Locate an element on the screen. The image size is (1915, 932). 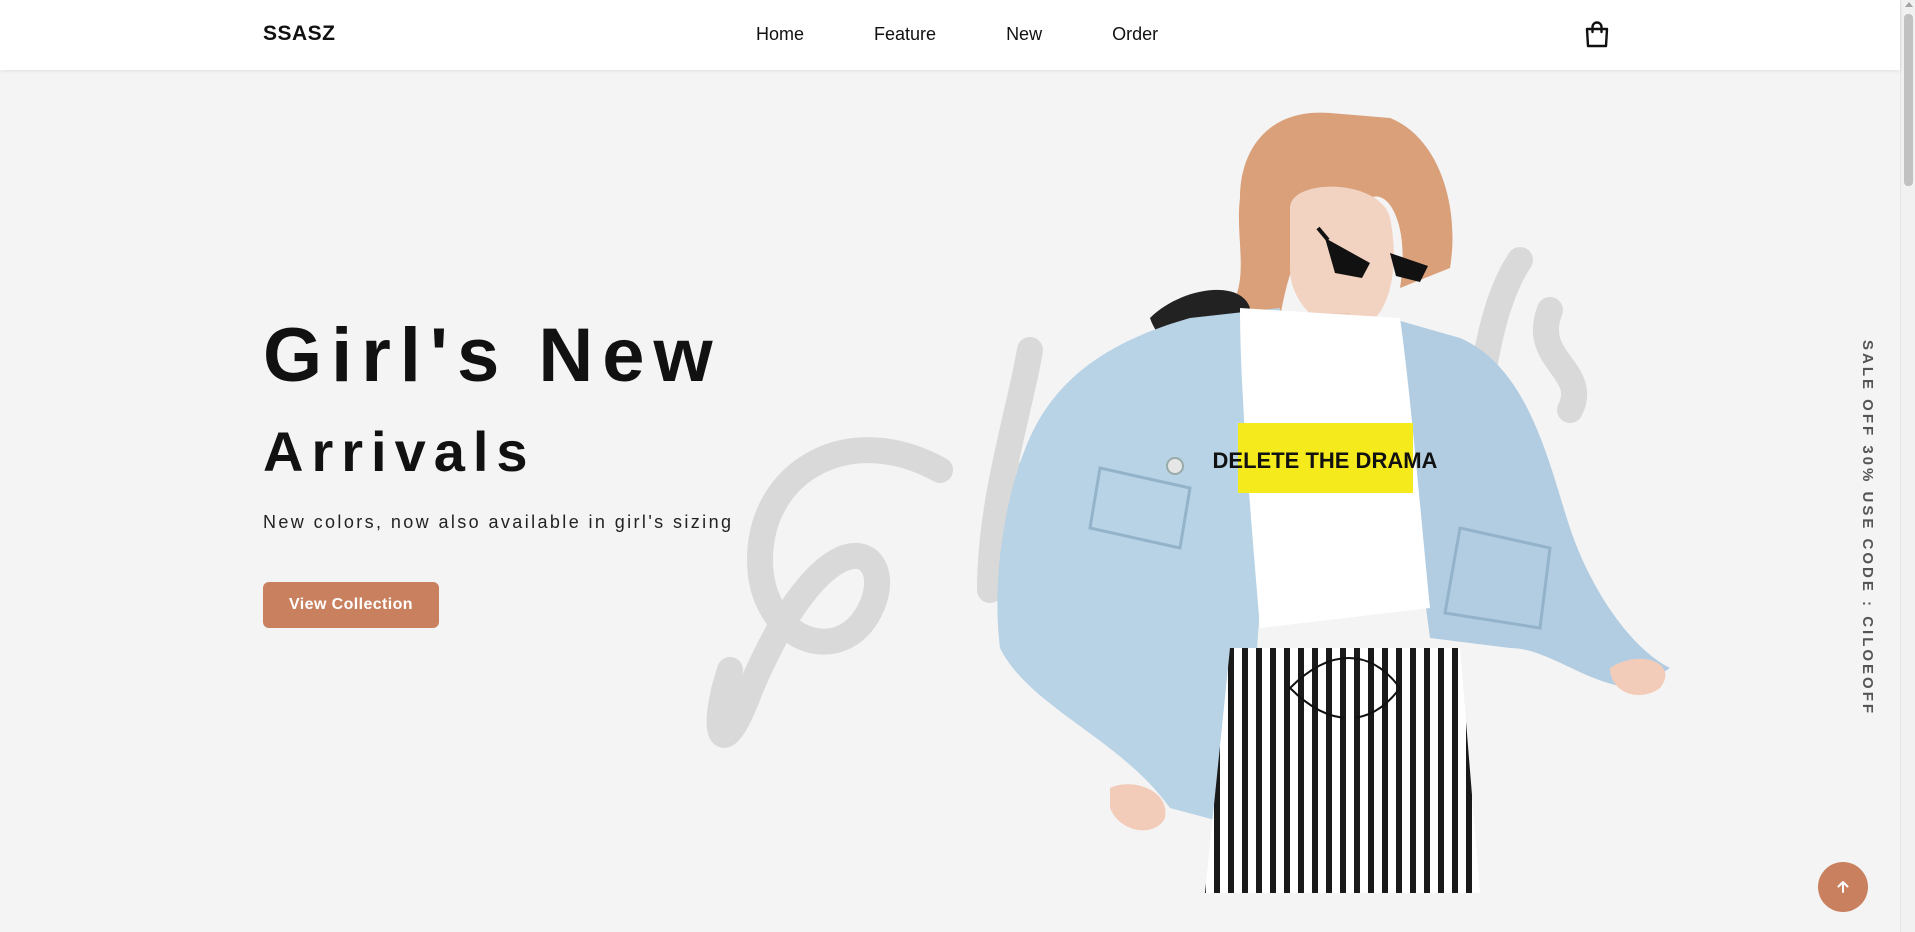
hero-title: Girl's New is located at coordinates (492, 355).